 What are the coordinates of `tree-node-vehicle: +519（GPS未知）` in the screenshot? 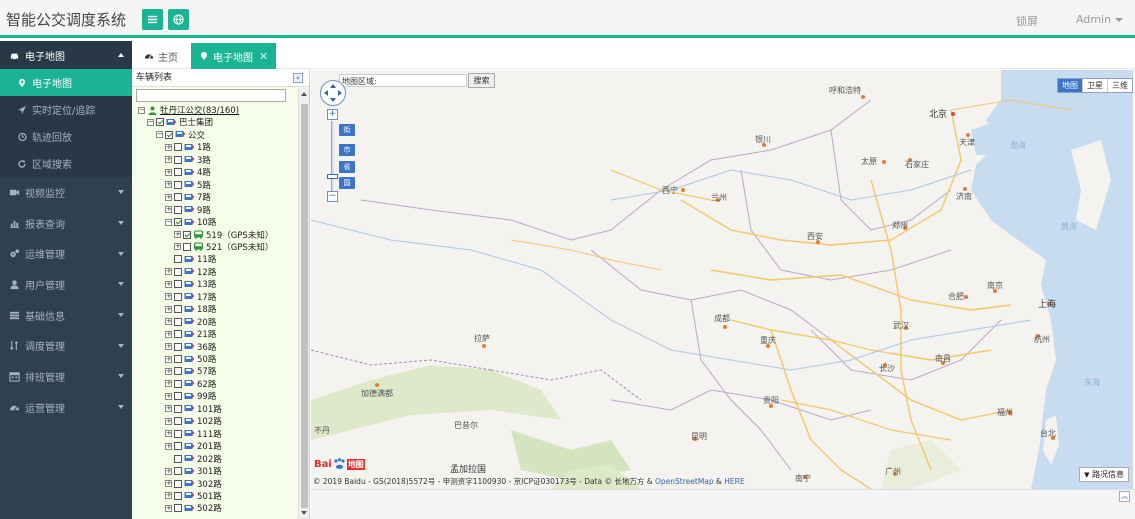 It's located at (223, 235).